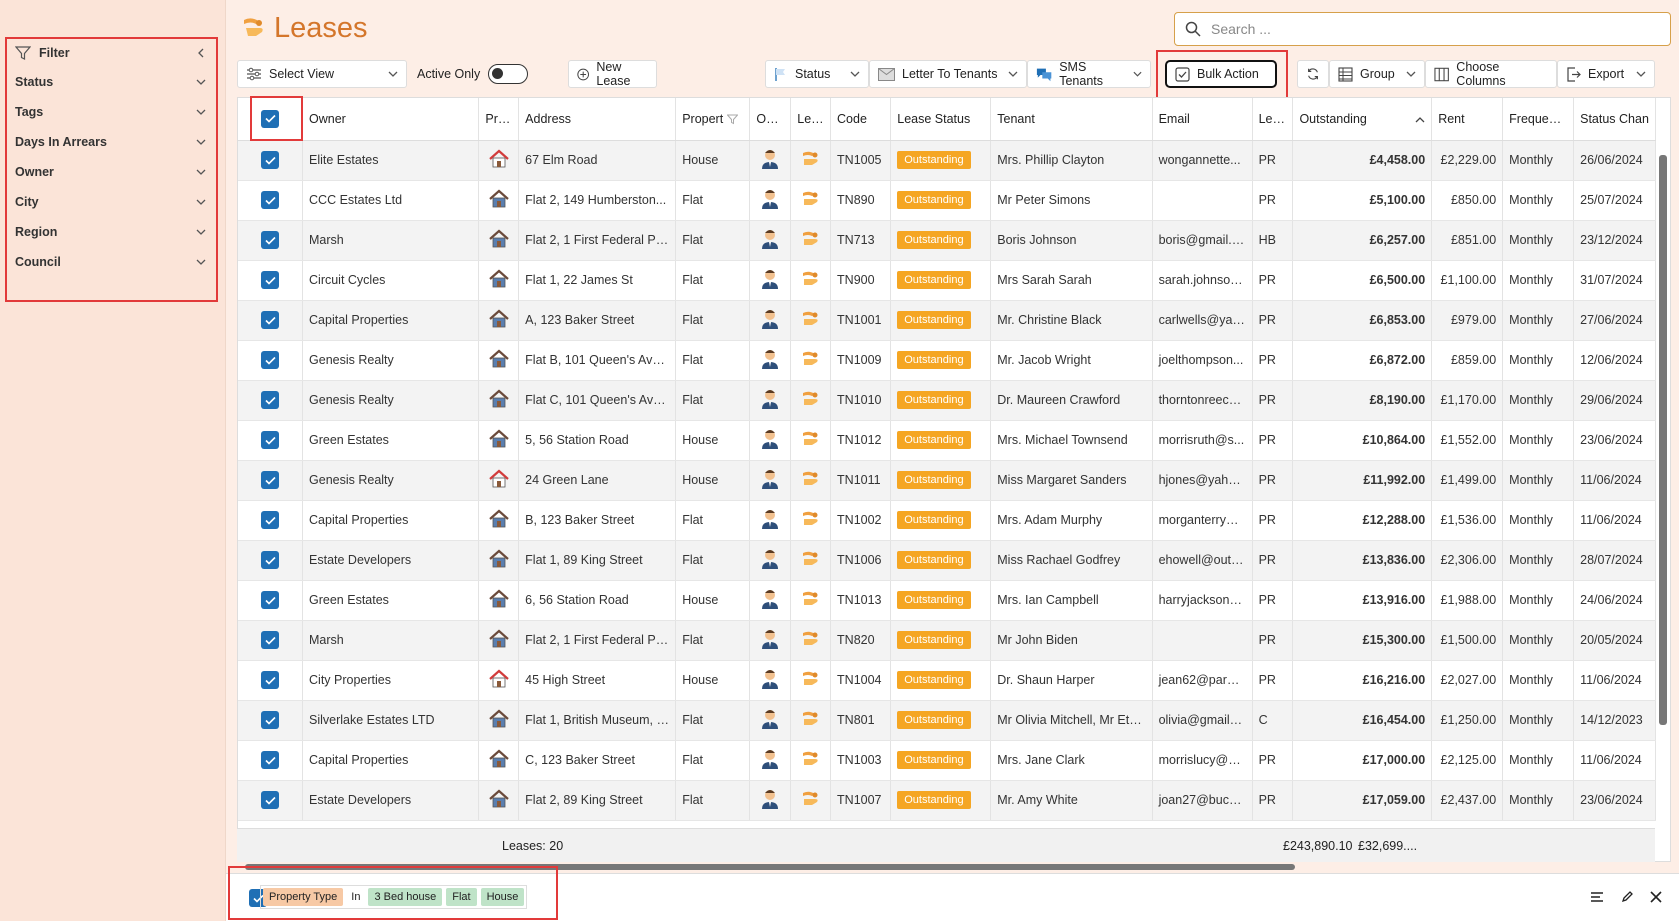 The height and width of the screenshot is (921, 1679). I want to click on address-cell: 67 Elm Road, so click(597, 160).